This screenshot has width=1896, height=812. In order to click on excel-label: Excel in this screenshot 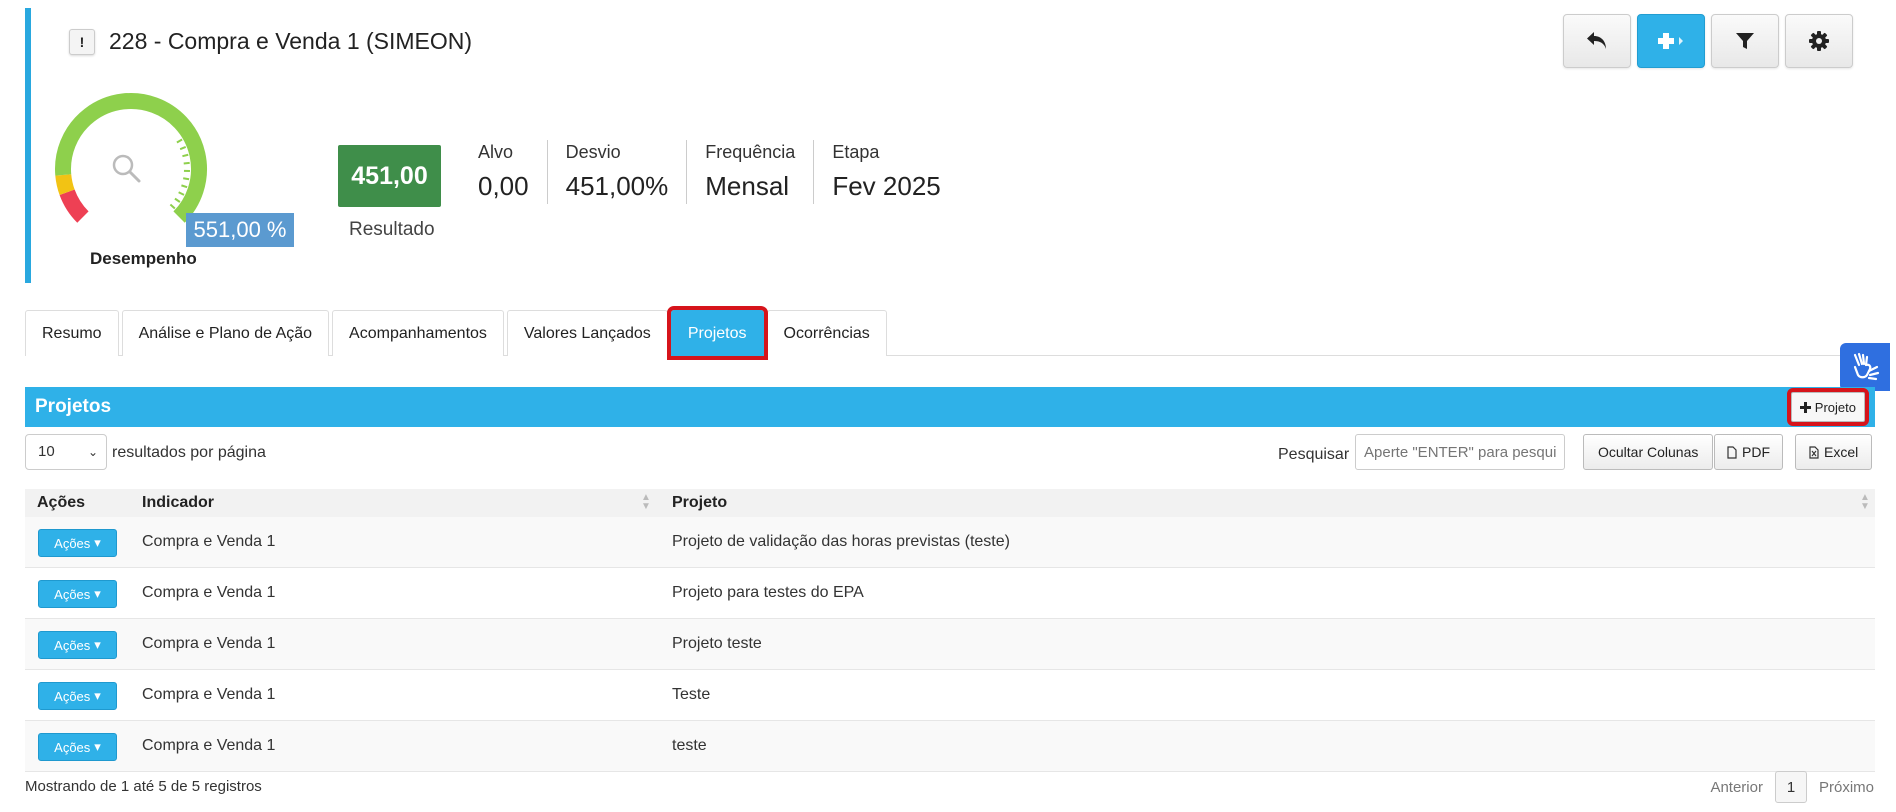, I will do `click(1841, 452)`.